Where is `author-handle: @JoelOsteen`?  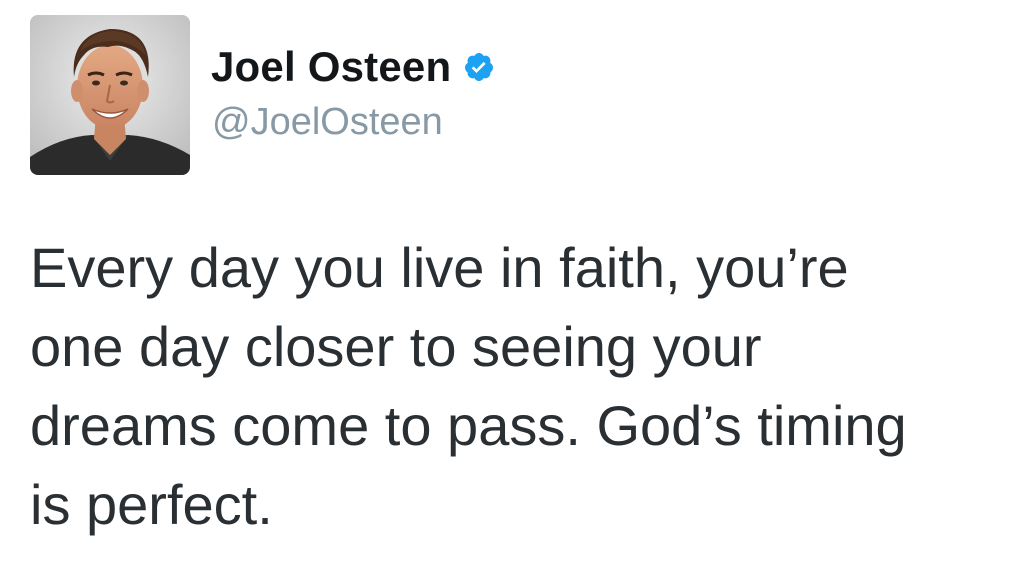 author-handle: @JoelOsteen is located at coordinates (327, 122).